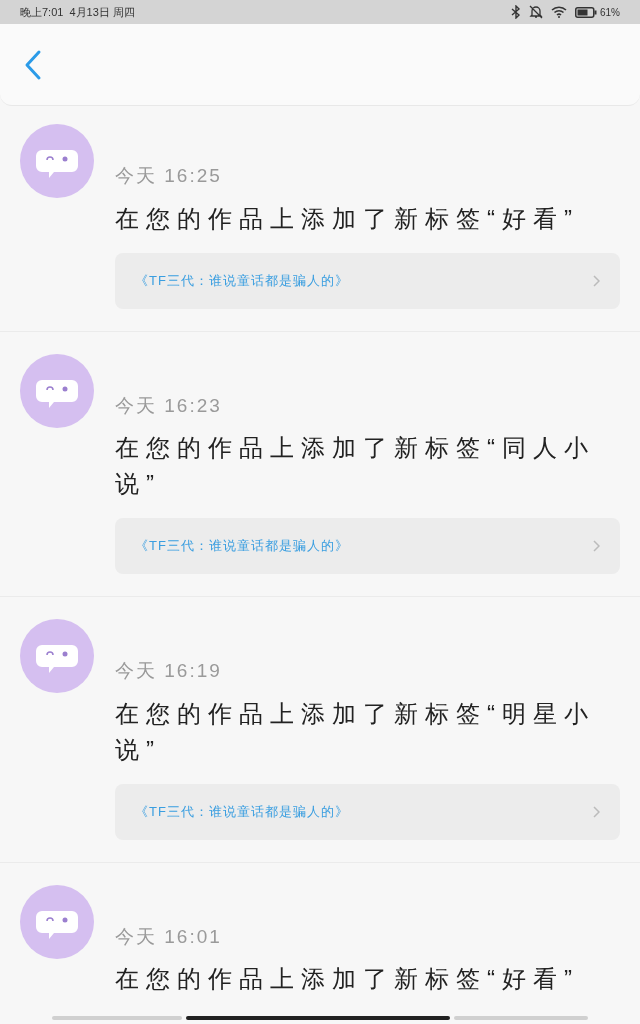 The width and height of the screenshot is (640, 1024). What do you see at coordinates (355, 466) in the screenshot?
I see `notification-message: 在您的作品上添加了新标签“同人小说”` at bounding box center [355, 466].